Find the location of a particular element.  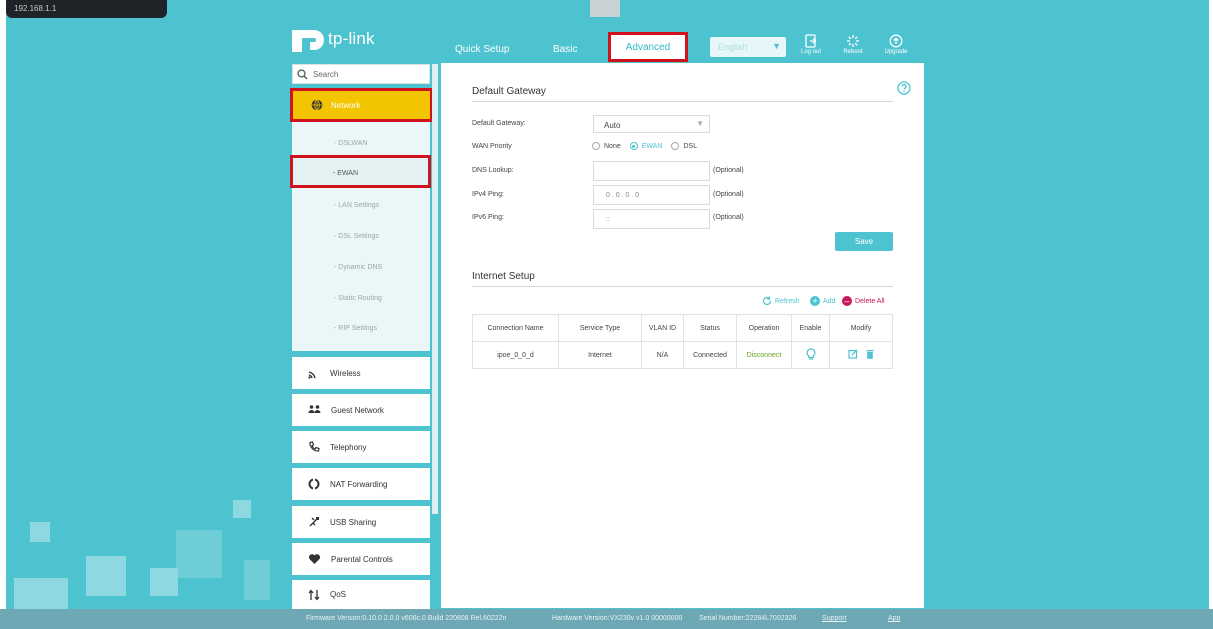

tp-link-logo: tp-link is located at coordinates (333, 39).